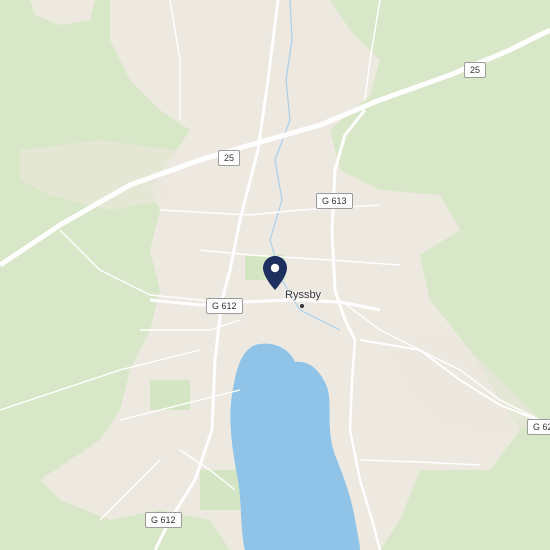 This screenshot has height=550, width=550. What do you see at coordinates (475, 70) in the screenshot?
I see `road-shield-25-east: 25` at bounding box center [475, 70].